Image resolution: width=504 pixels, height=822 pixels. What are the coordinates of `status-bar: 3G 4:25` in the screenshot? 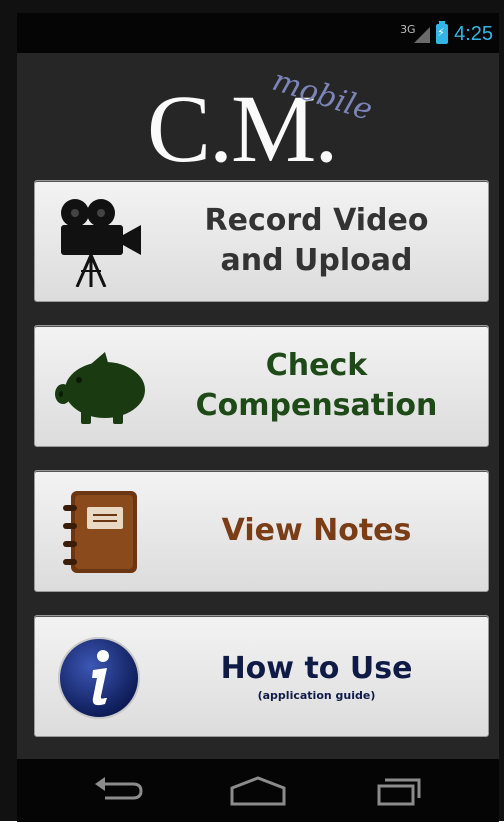 It's located at (258, 33).